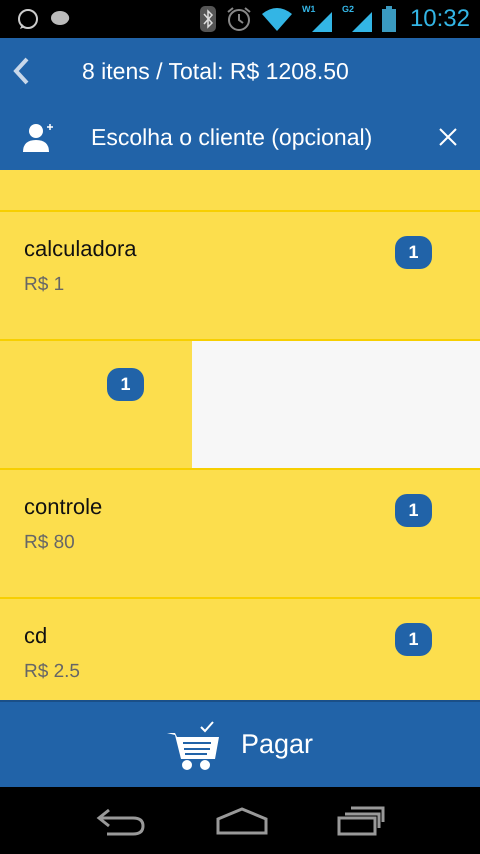  I want to click on network-label: G2, so click(348, 9).